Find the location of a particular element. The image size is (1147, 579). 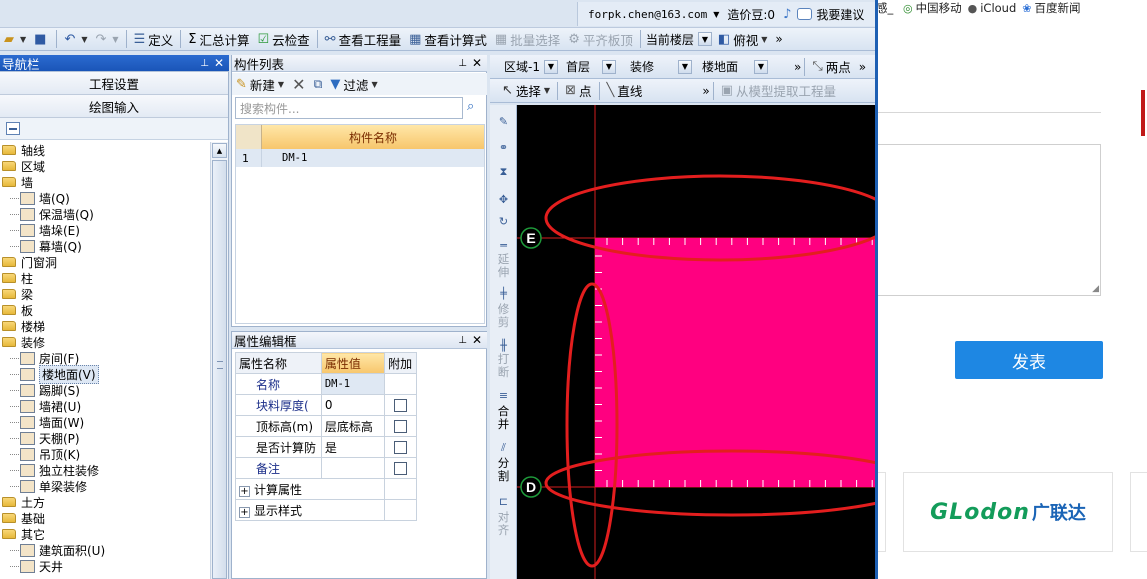

property-row: 顶标高(m) 层底标高 is located at coordinates (326, 426).